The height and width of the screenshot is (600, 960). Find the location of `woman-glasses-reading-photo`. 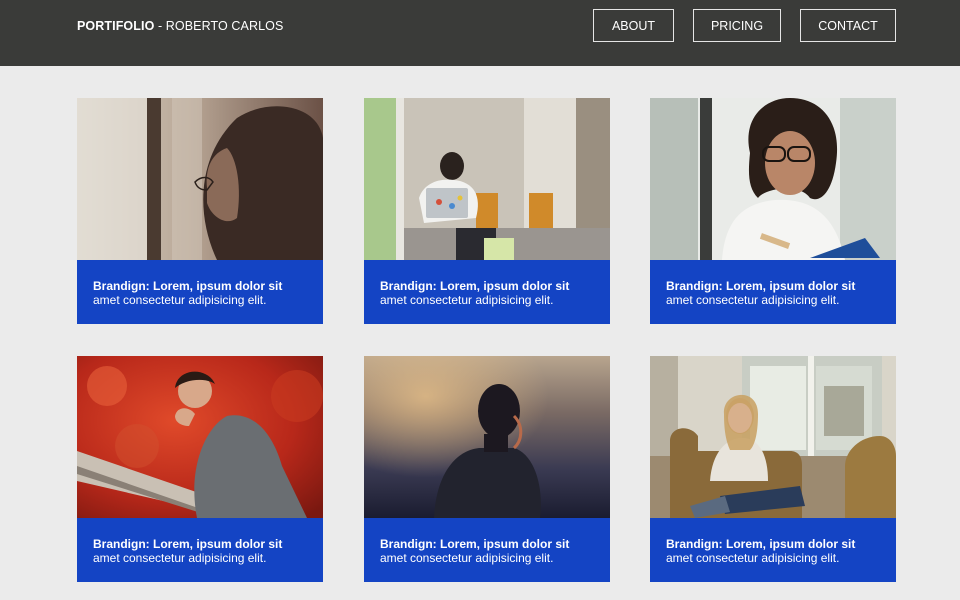

woman-glasses-reading-photo is located at coordinates (773, 179).